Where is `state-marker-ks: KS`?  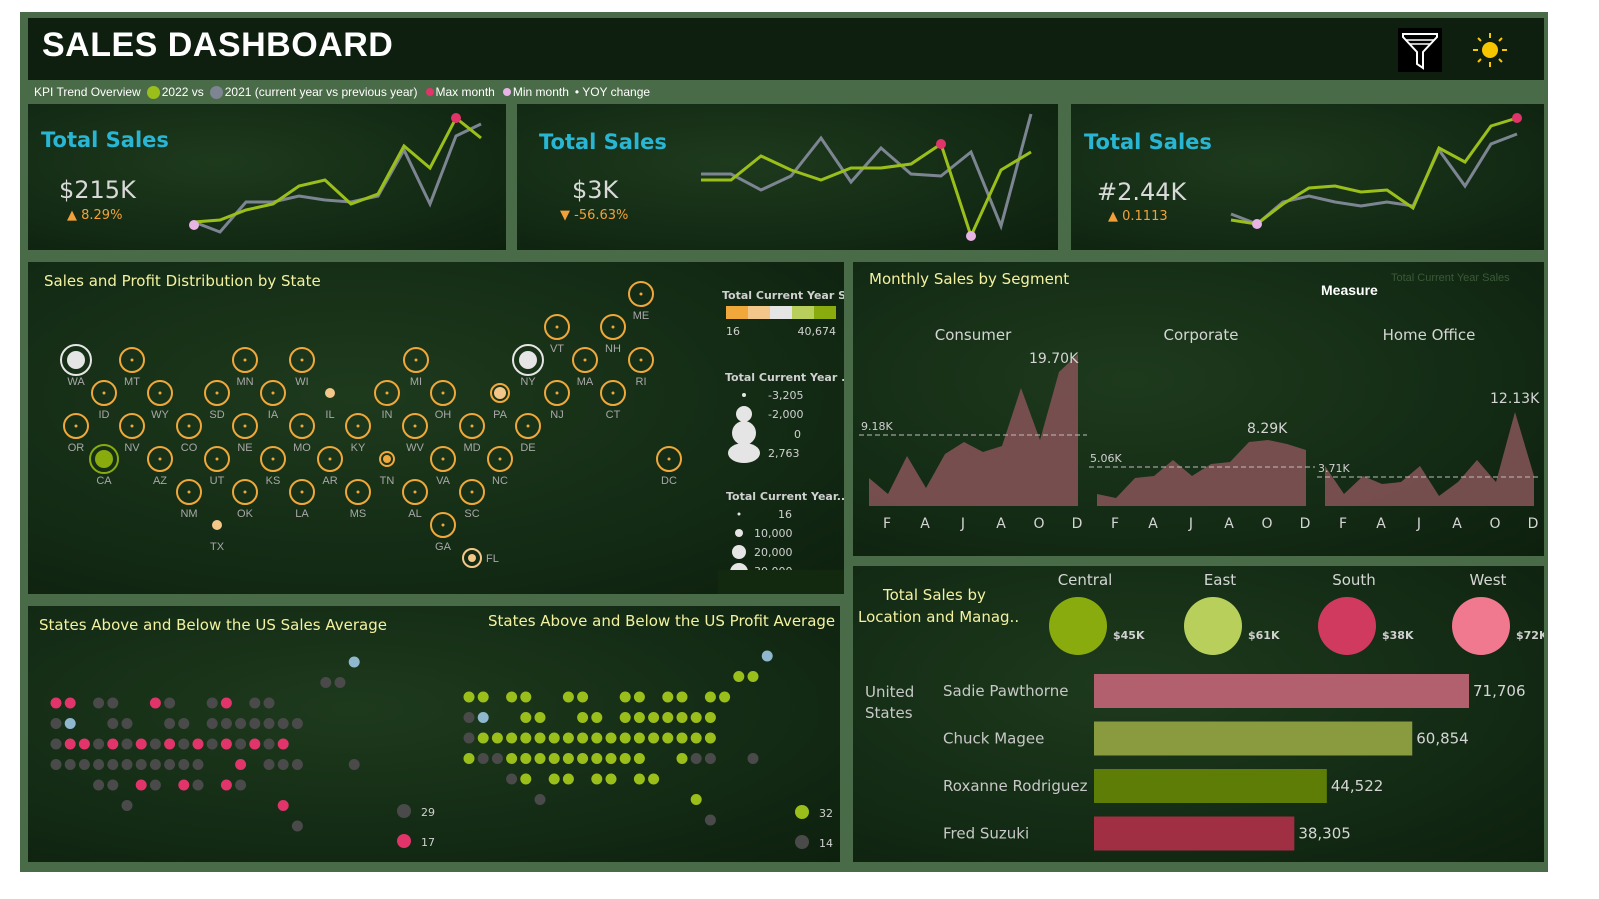
state-marker-ks: KS is located at coordinates (273, 466).